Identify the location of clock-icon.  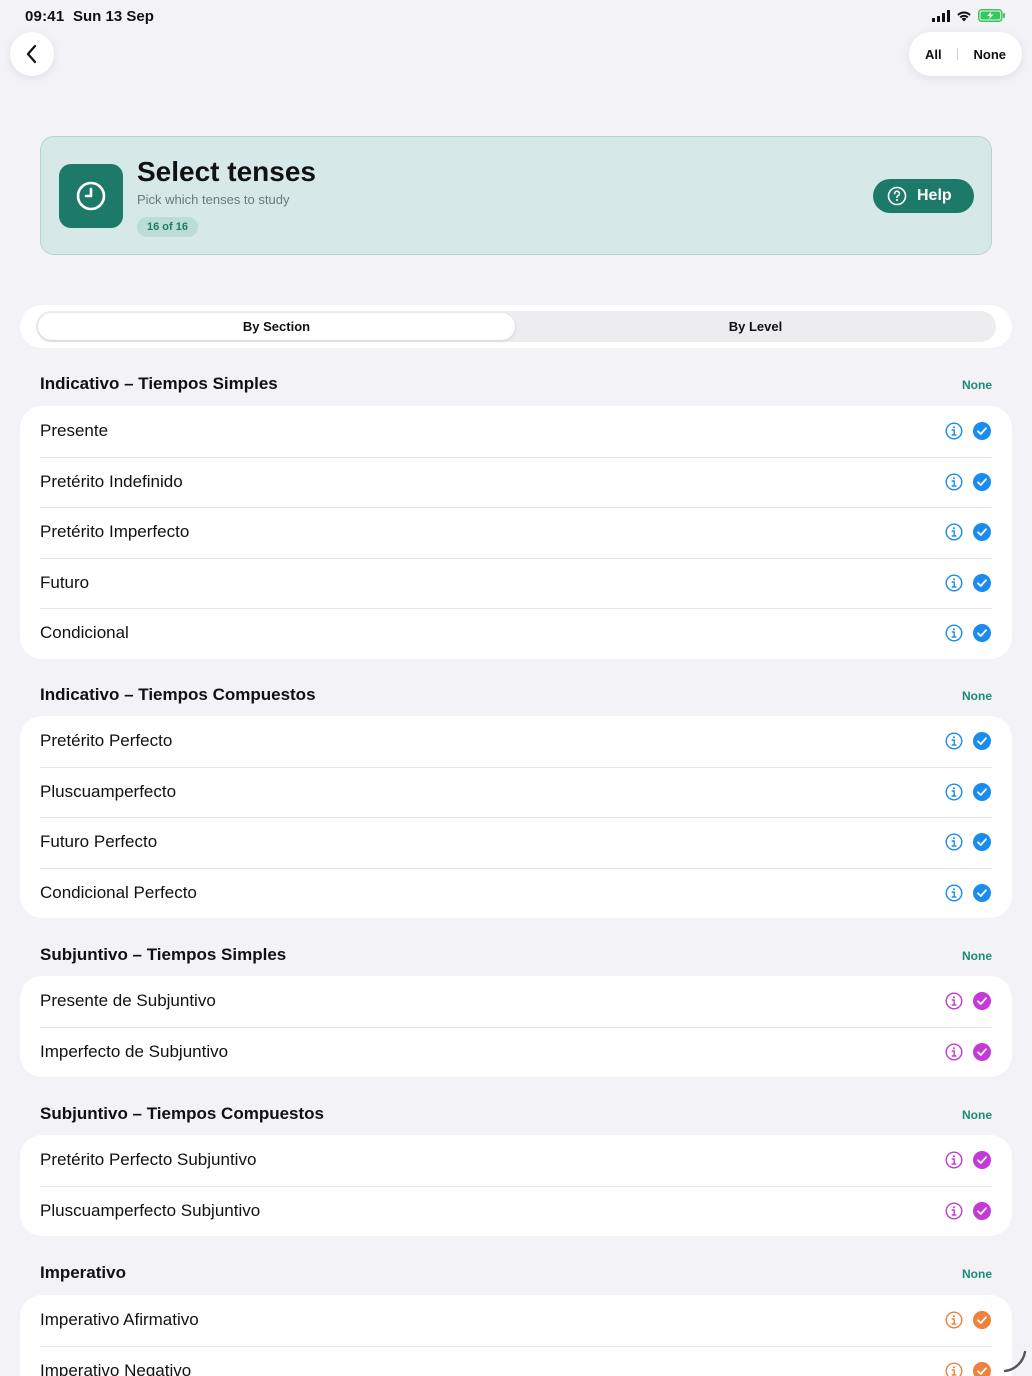
(91, 196).